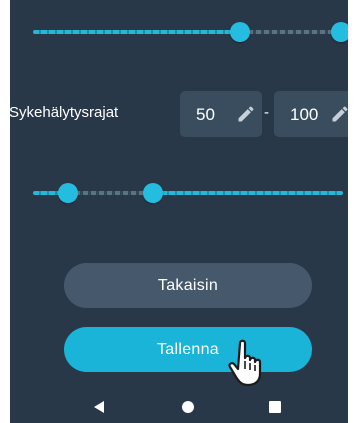 The height and width of the screenshot is (423, 356). I want to click on hr-min-value: 50, so click(205, 114).